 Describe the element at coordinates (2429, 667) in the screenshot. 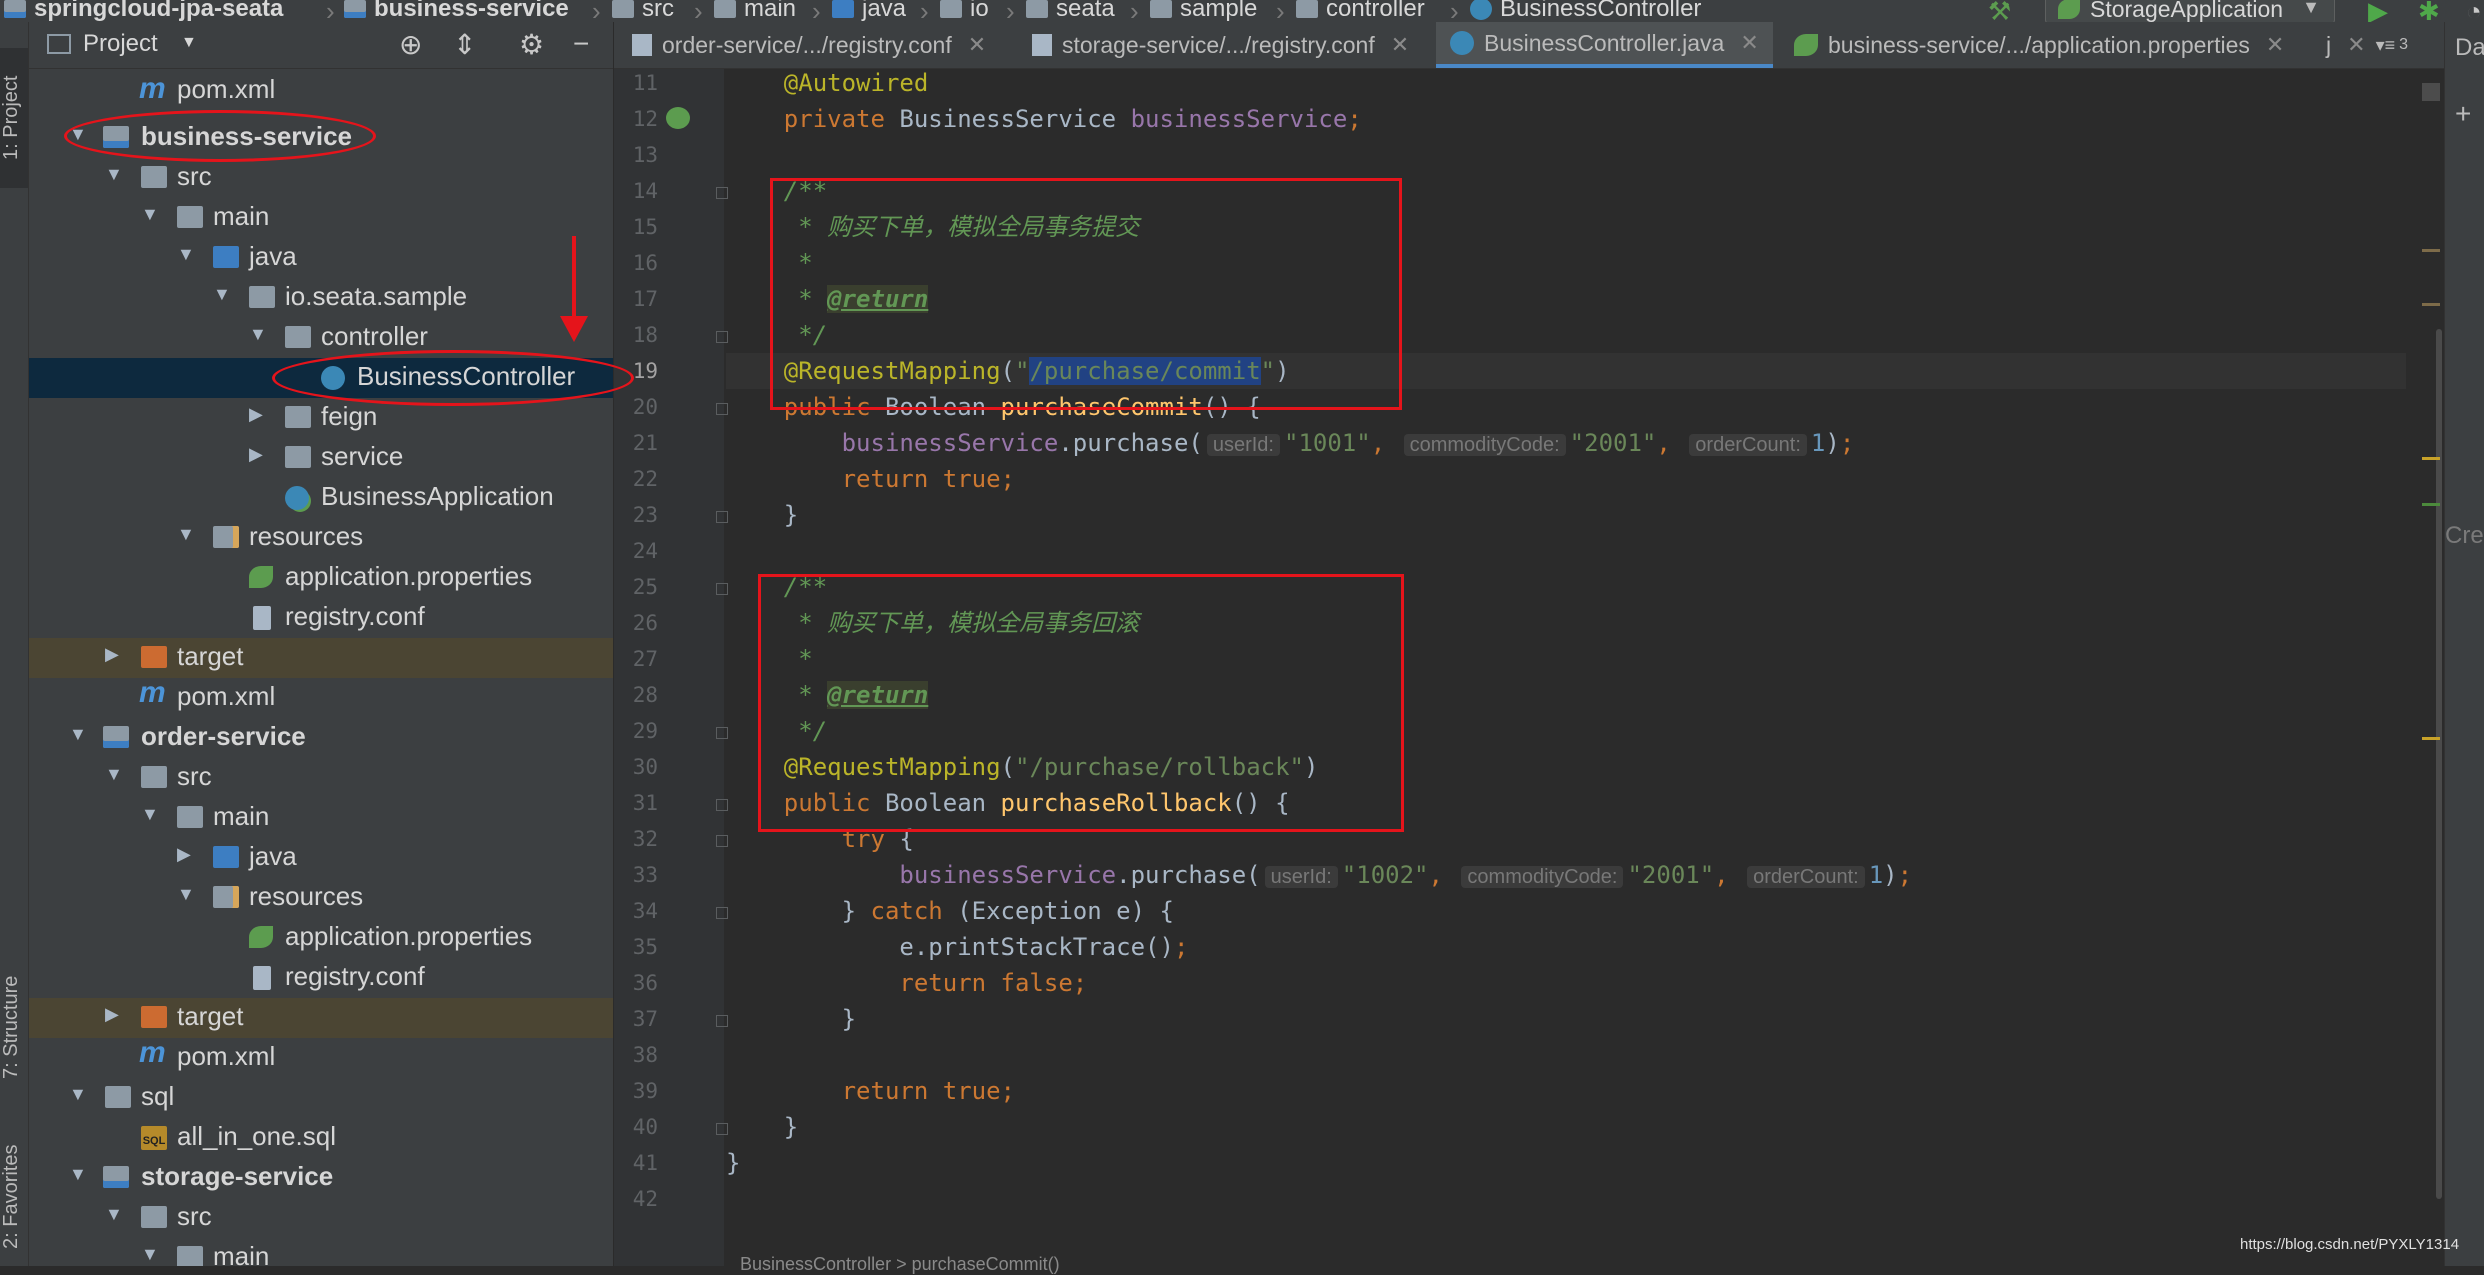

I see `vertical-scrollbar` at that location.